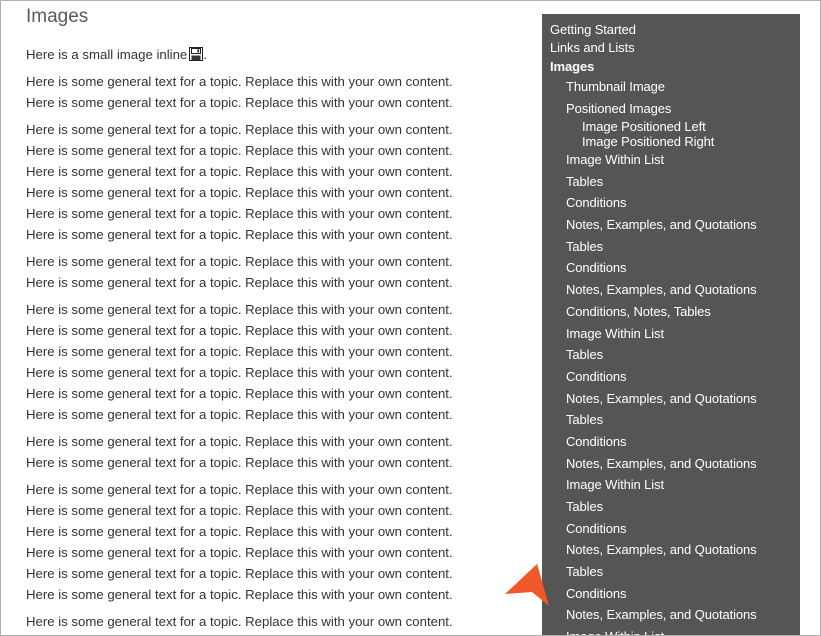  I want to click on save-disk-icon, so click(196, 53).